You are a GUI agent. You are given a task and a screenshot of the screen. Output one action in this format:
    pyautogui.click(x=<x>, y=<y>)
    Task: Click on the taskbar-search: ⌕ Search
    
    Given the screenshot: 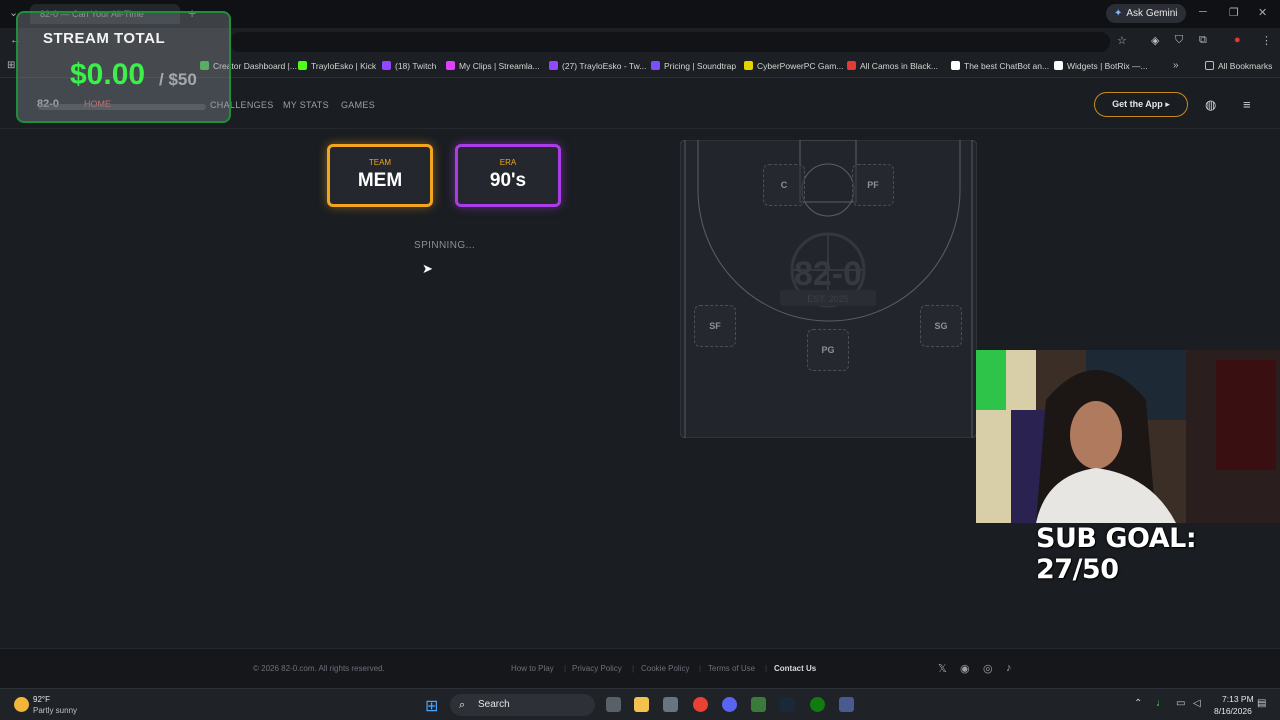 What is the action you would take?
    pyautogui.click(x=522, y=705)
    